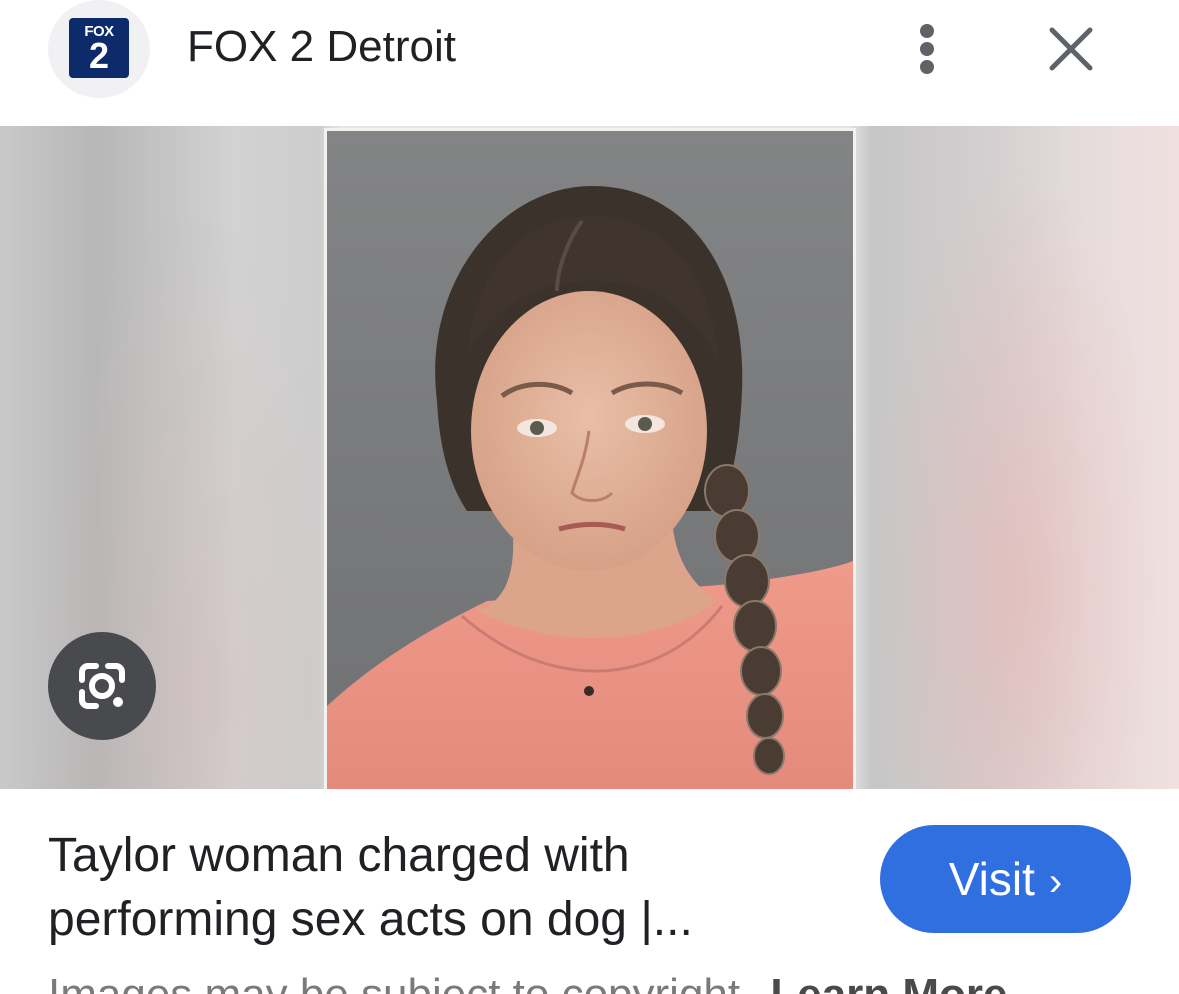 The width and height of the screenshot is (1179, 994). I want to click on visit-button: Visit ›, so click(1005, 879).